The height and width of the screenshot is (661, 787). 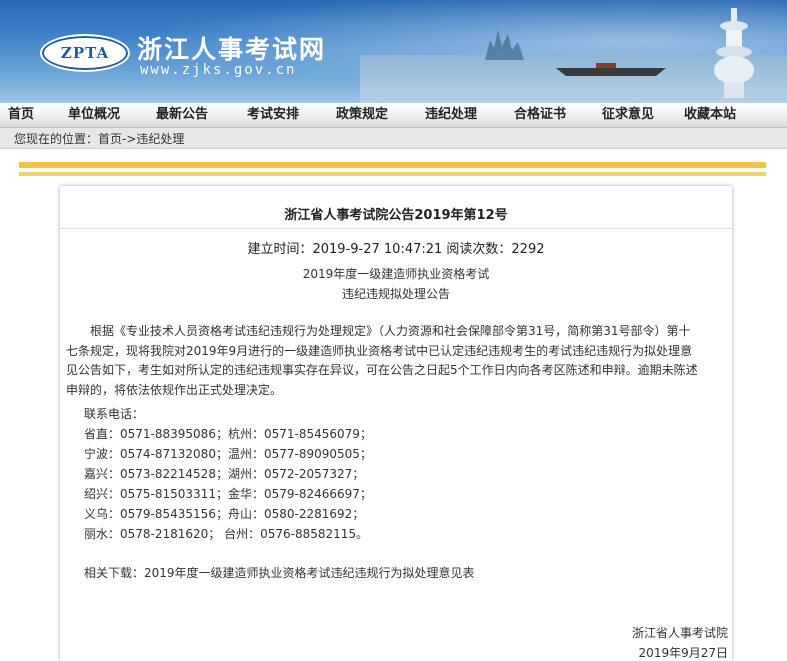 I want to click on tree-silhouette-icon, so click(x=504, y=45).